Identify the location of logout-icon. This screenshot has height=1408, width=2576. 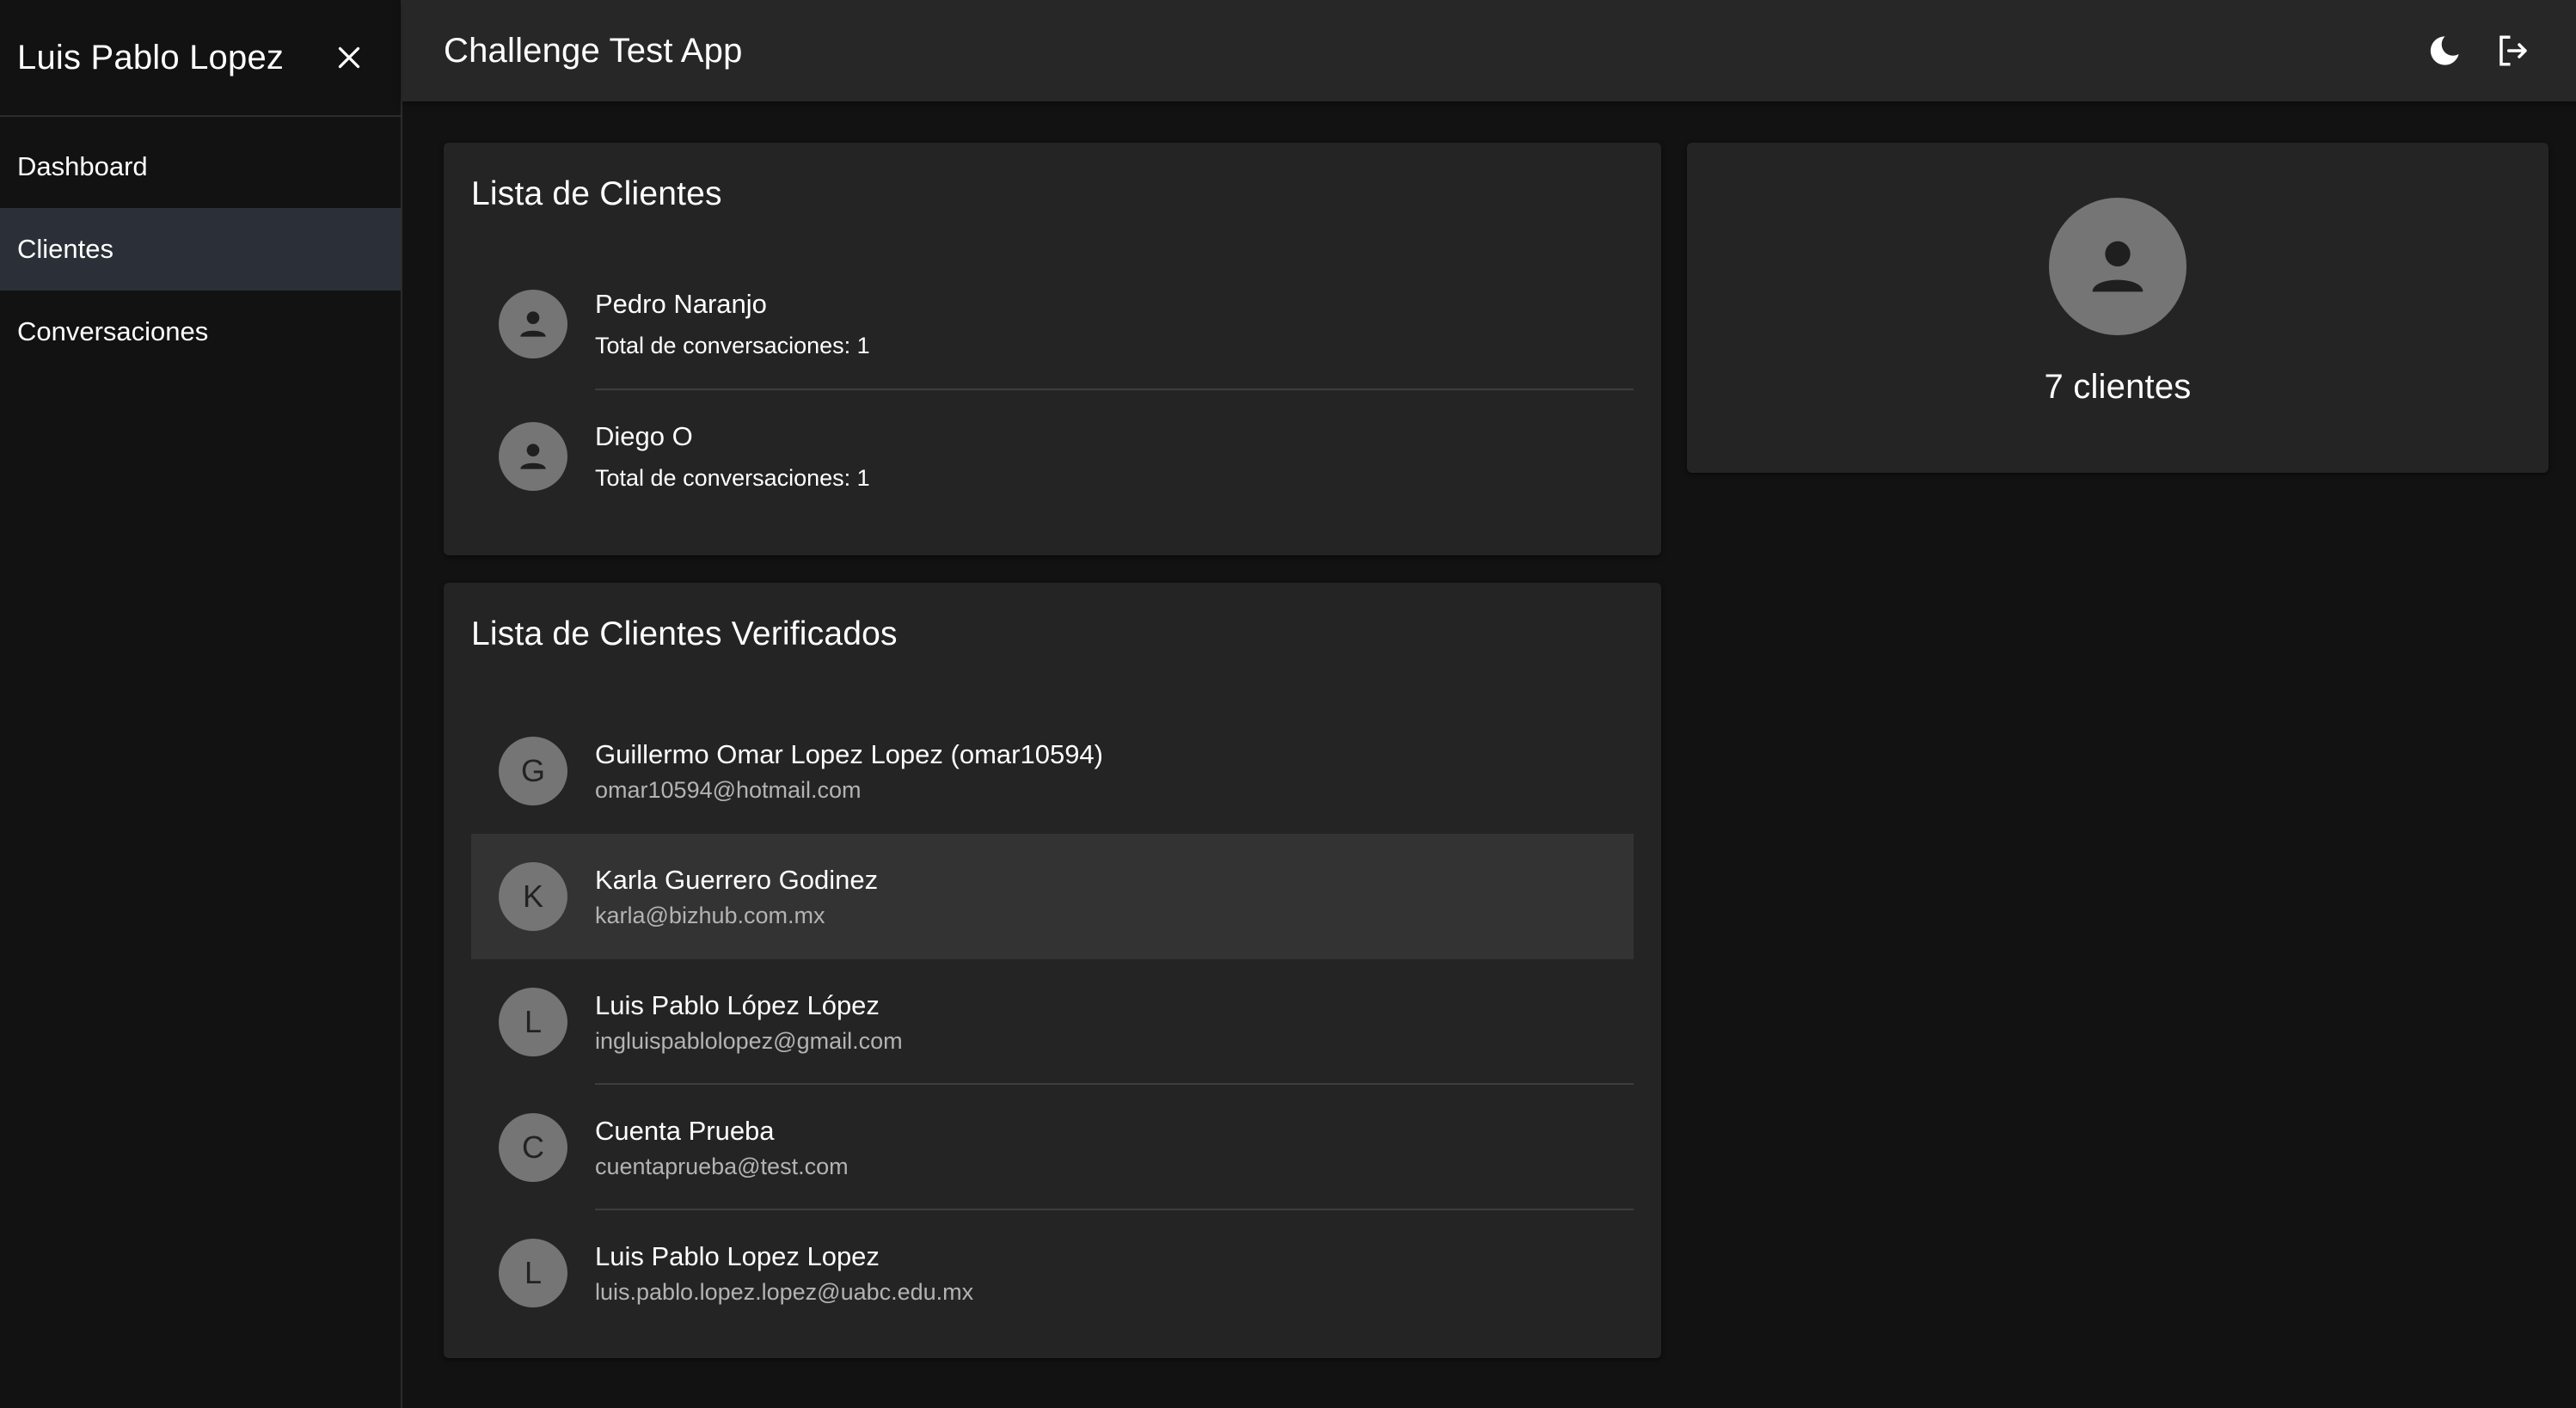
(2513, 51).